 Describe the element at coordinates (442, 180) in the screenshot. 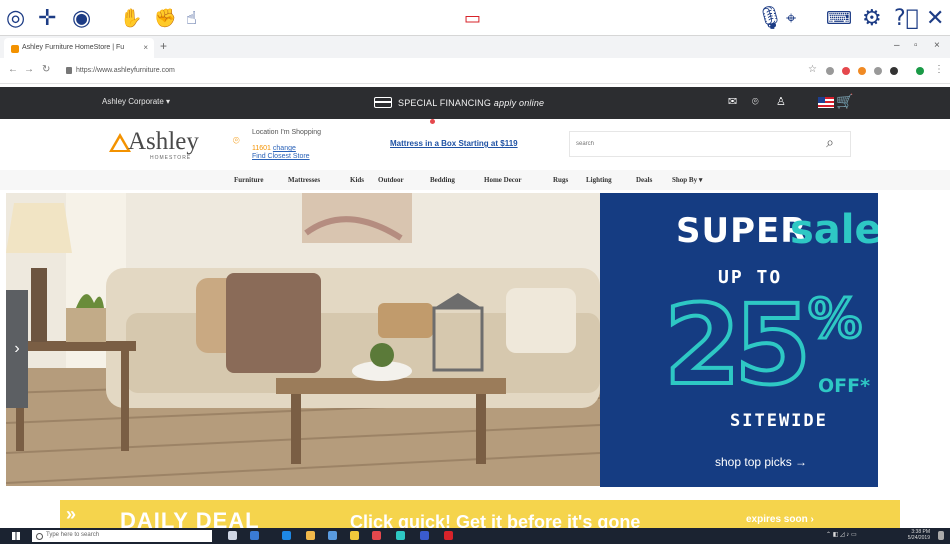

I see `nav-item-bedding: Bedding` at that location.